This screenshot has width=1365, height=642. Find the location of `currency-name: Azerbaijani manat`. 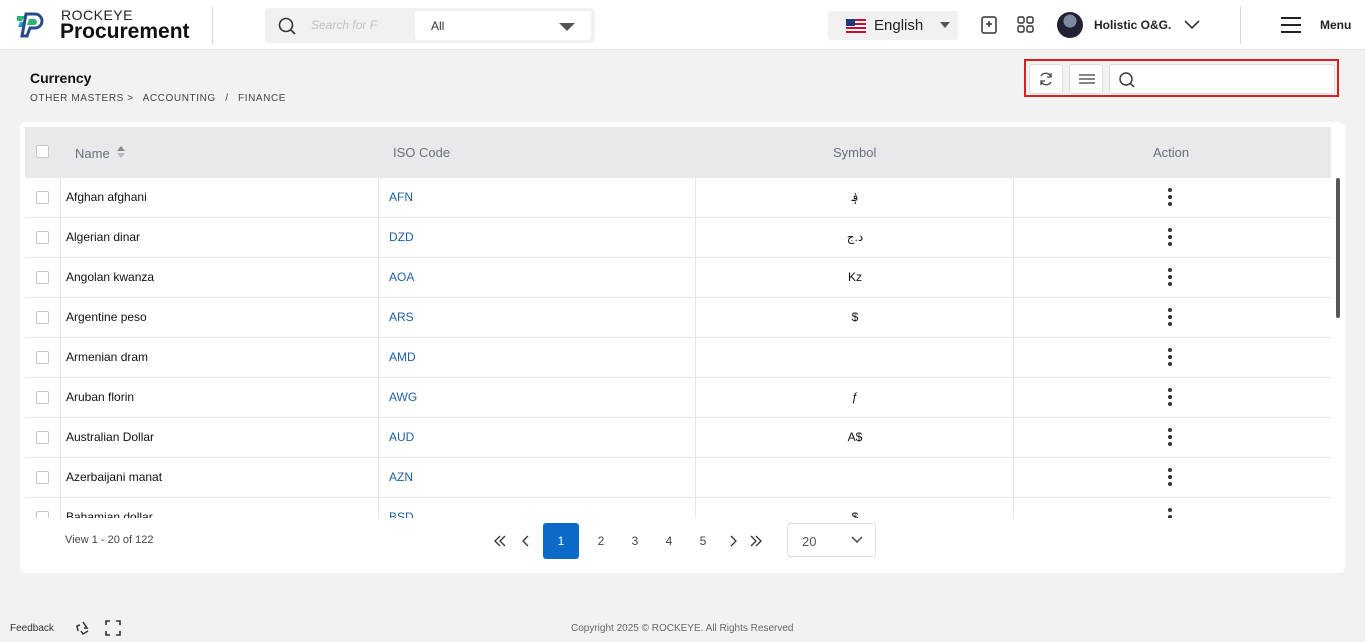

currency-name: Azerbaijani manat is located at coordinates (114, 477).